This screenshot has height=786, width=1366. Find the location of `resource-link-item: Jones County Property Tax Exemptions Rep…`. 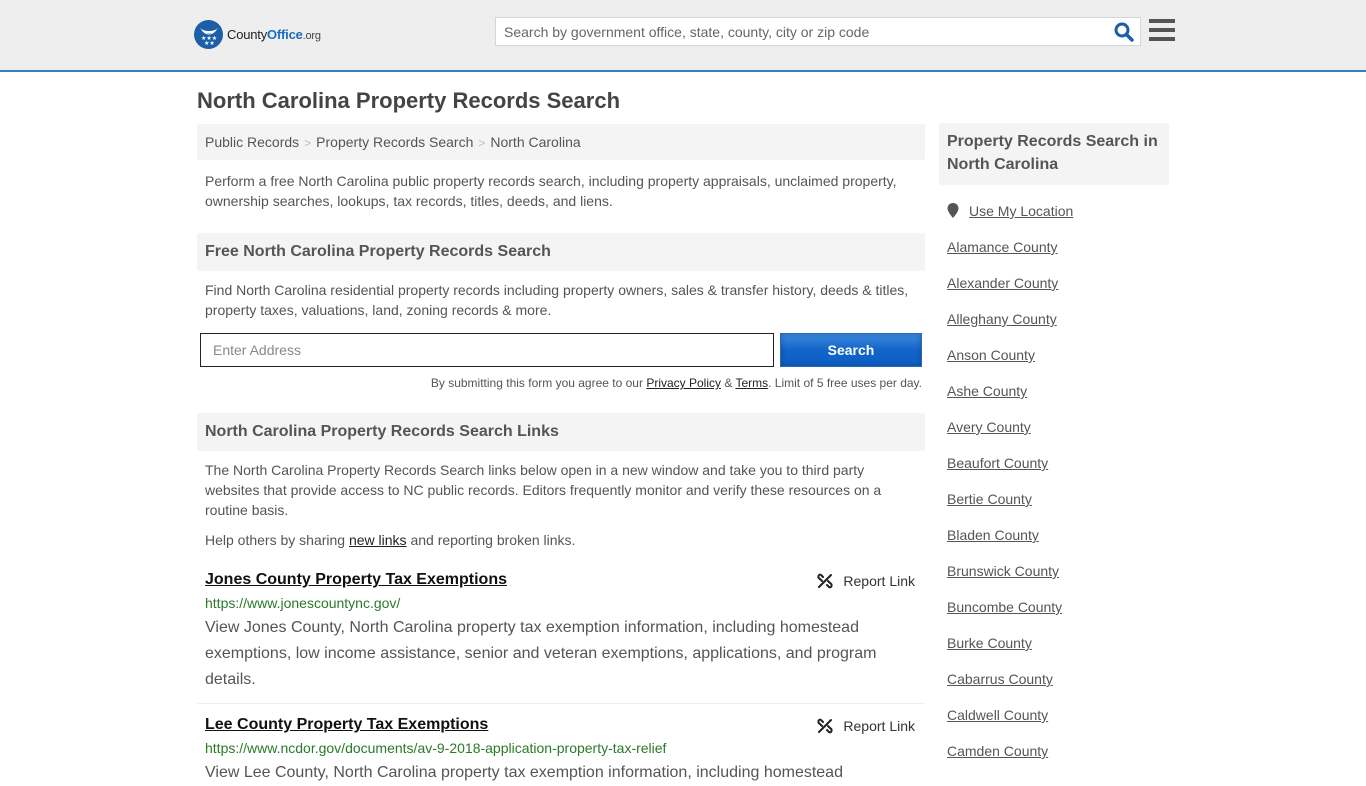

resource-link-item: Jones County Property Tax Exemptions Rep… is located at coordinates (561, 637).